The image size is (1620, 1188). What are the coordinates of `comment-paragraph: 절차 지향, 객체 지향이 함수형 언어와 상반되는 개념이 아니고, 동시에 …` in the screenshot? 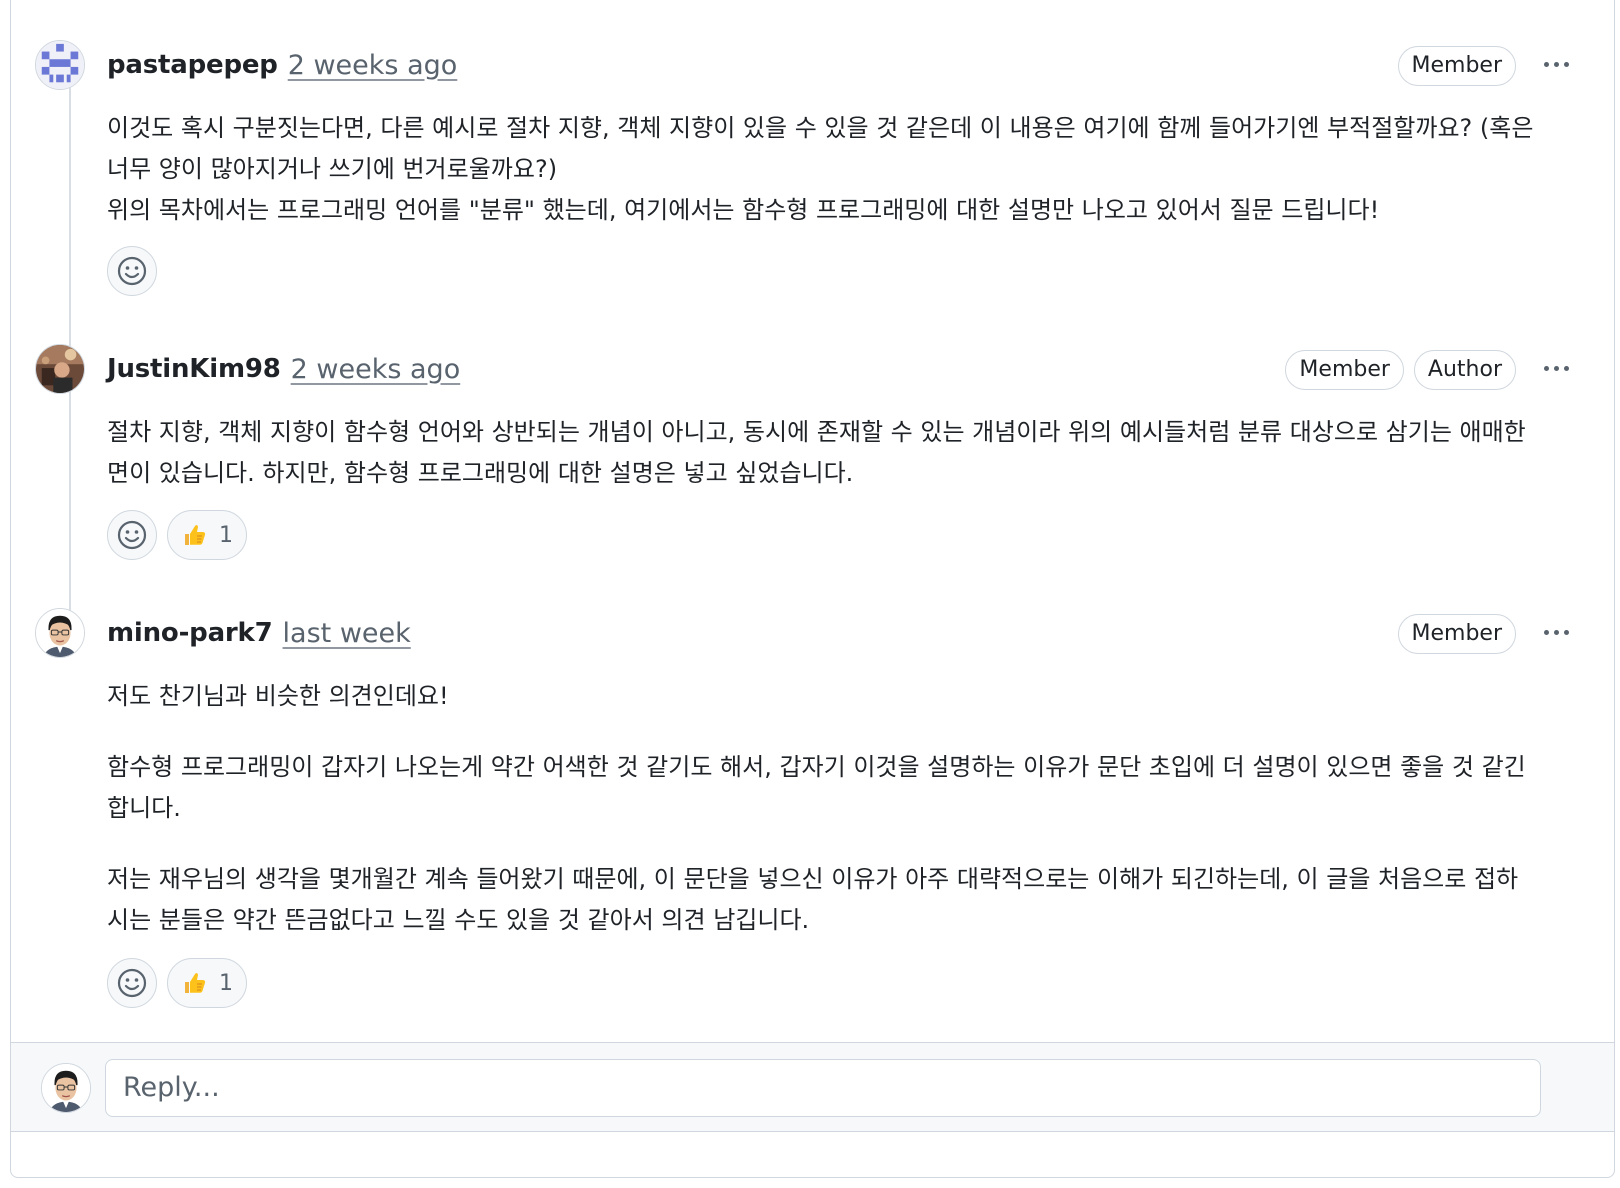 It's located at (816, 452).